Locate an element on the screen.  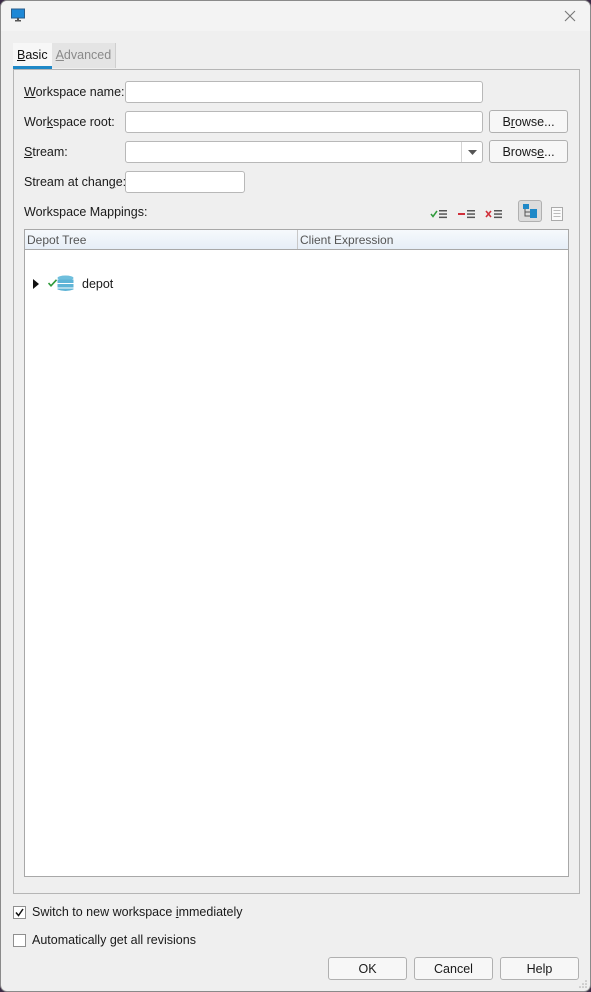
stream-label: Stream: is located at coordinates (46, 152).